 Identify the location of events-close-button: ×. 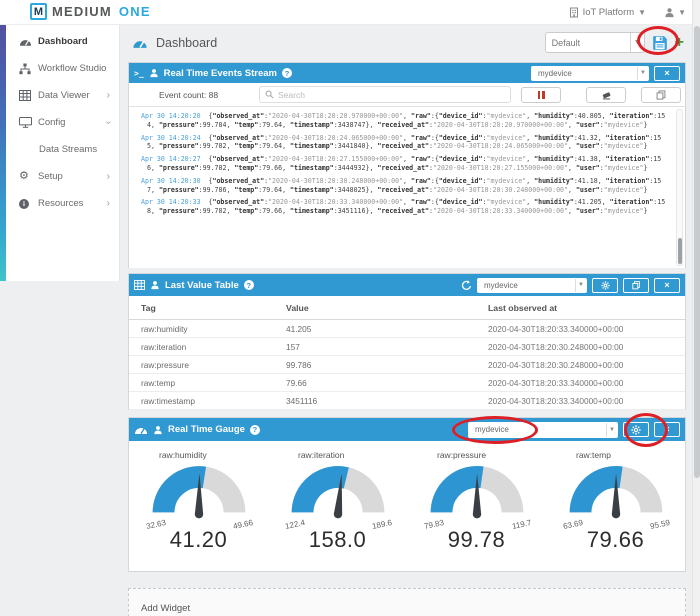
(667, 73).